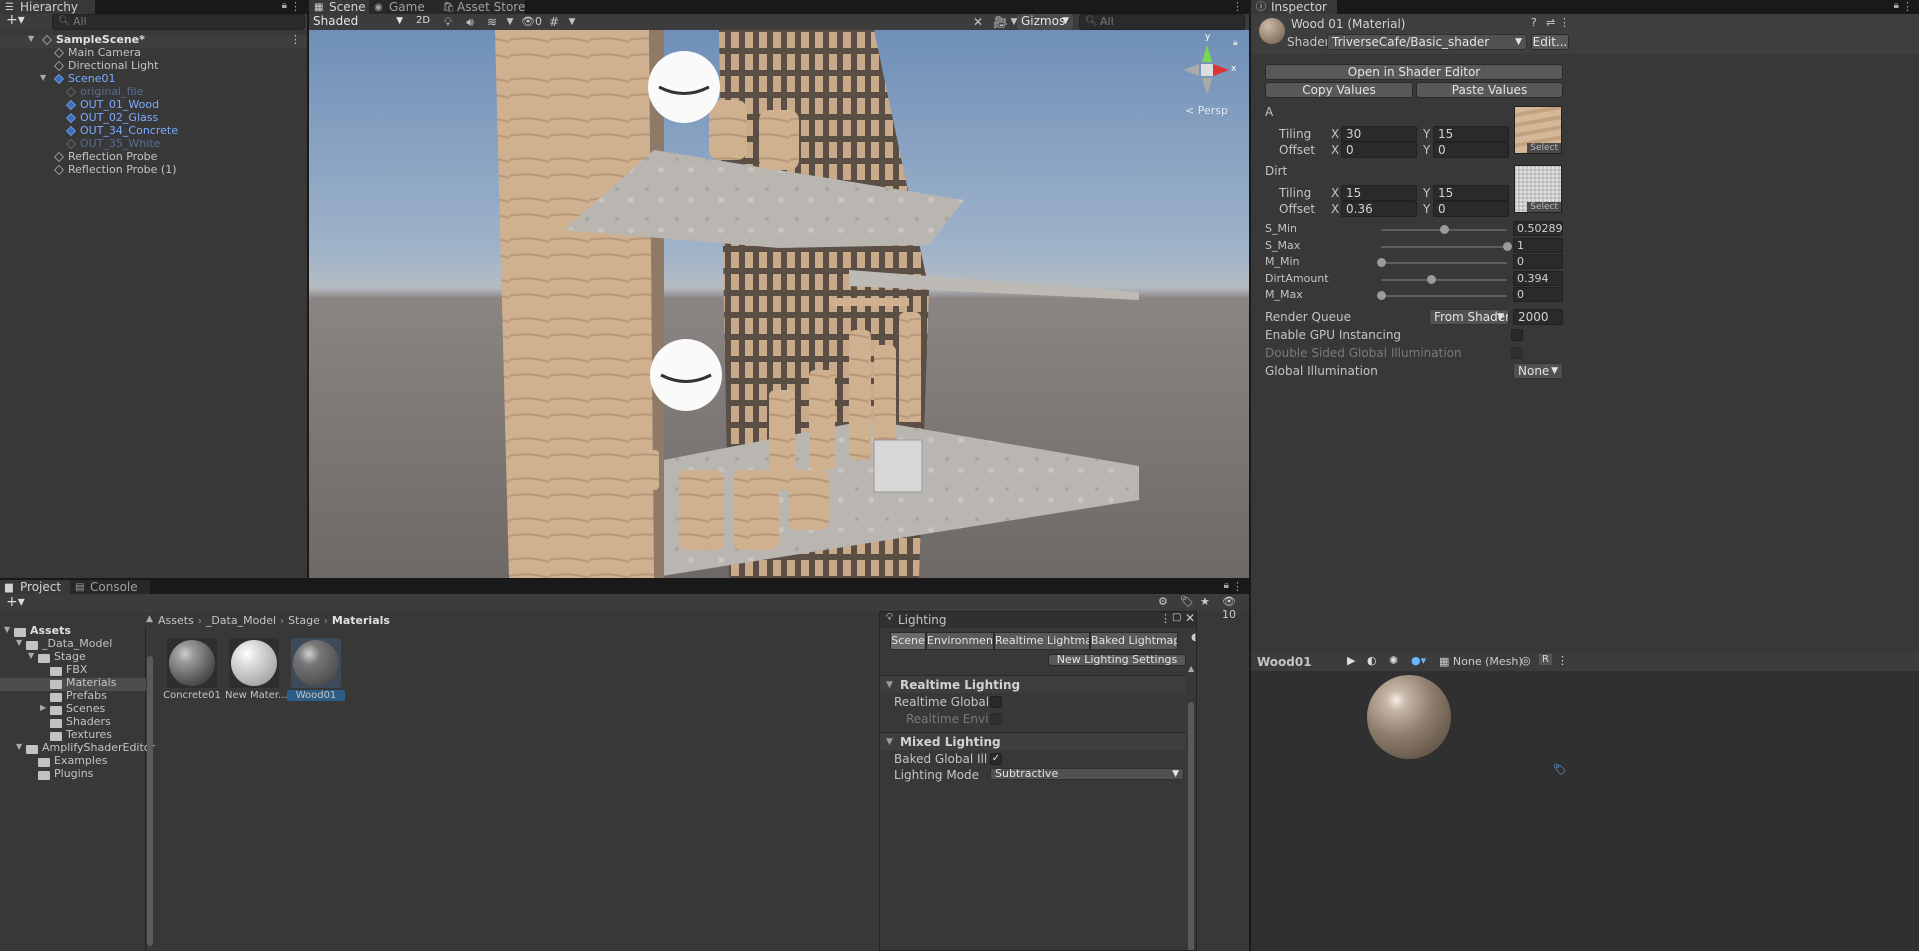 The width and height of the screenshot is (1919, 951). Describe the element at coordinates (1538, 189) in the screenshot. I see `texture-dirt-slot: Select` at that location.